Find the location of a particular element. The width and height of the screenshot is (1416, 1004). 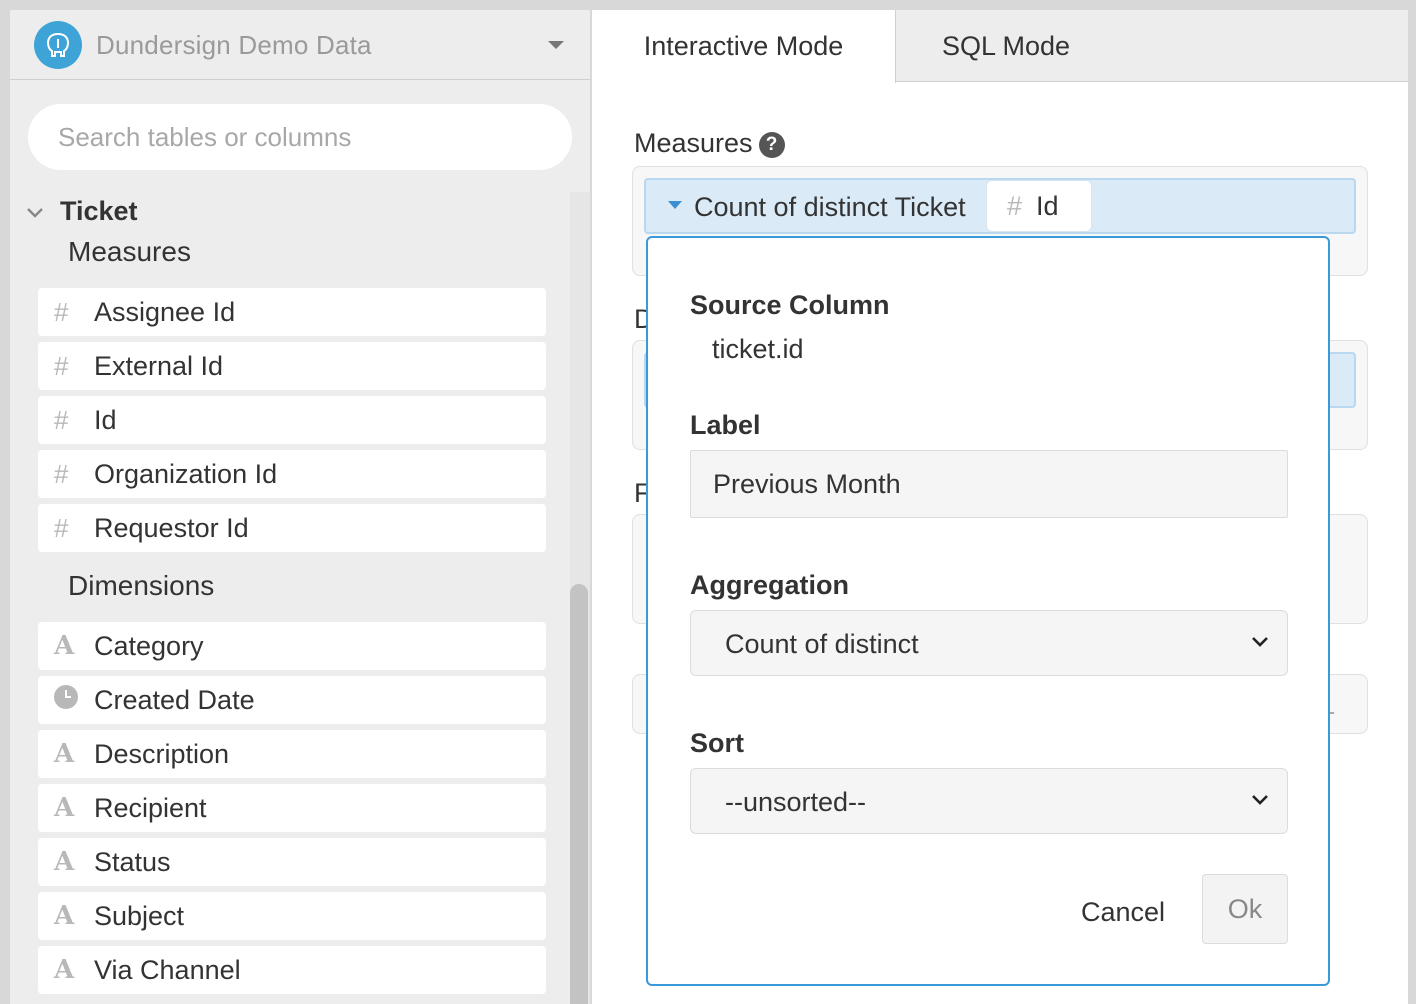

dimension-item-via-channel: A Via Channel is located at coordinates (292, 970).